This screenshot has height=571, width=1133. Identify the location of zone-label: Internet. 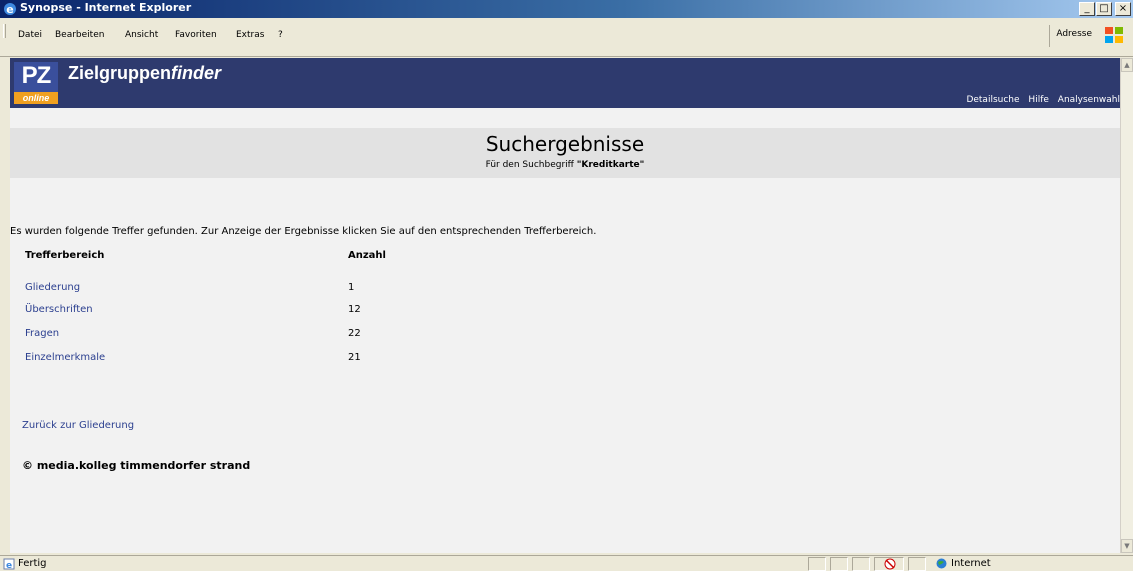
(971, 563).